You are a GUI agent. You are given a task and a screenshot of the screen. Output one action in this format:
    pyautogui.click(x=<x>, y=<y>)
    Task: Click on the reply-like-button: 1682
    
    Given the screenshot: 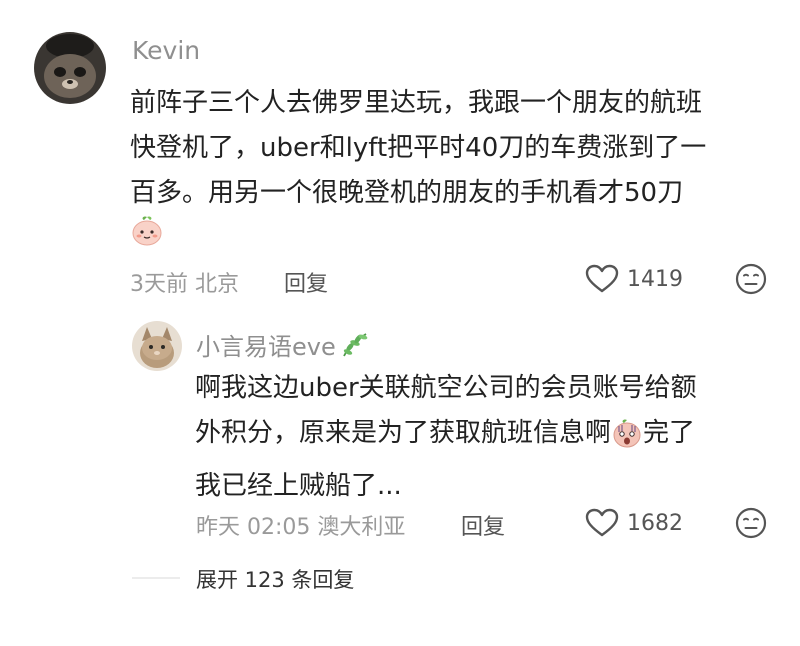 What is the action you would take?
    pyautogui.click(x=634, y=523)
    